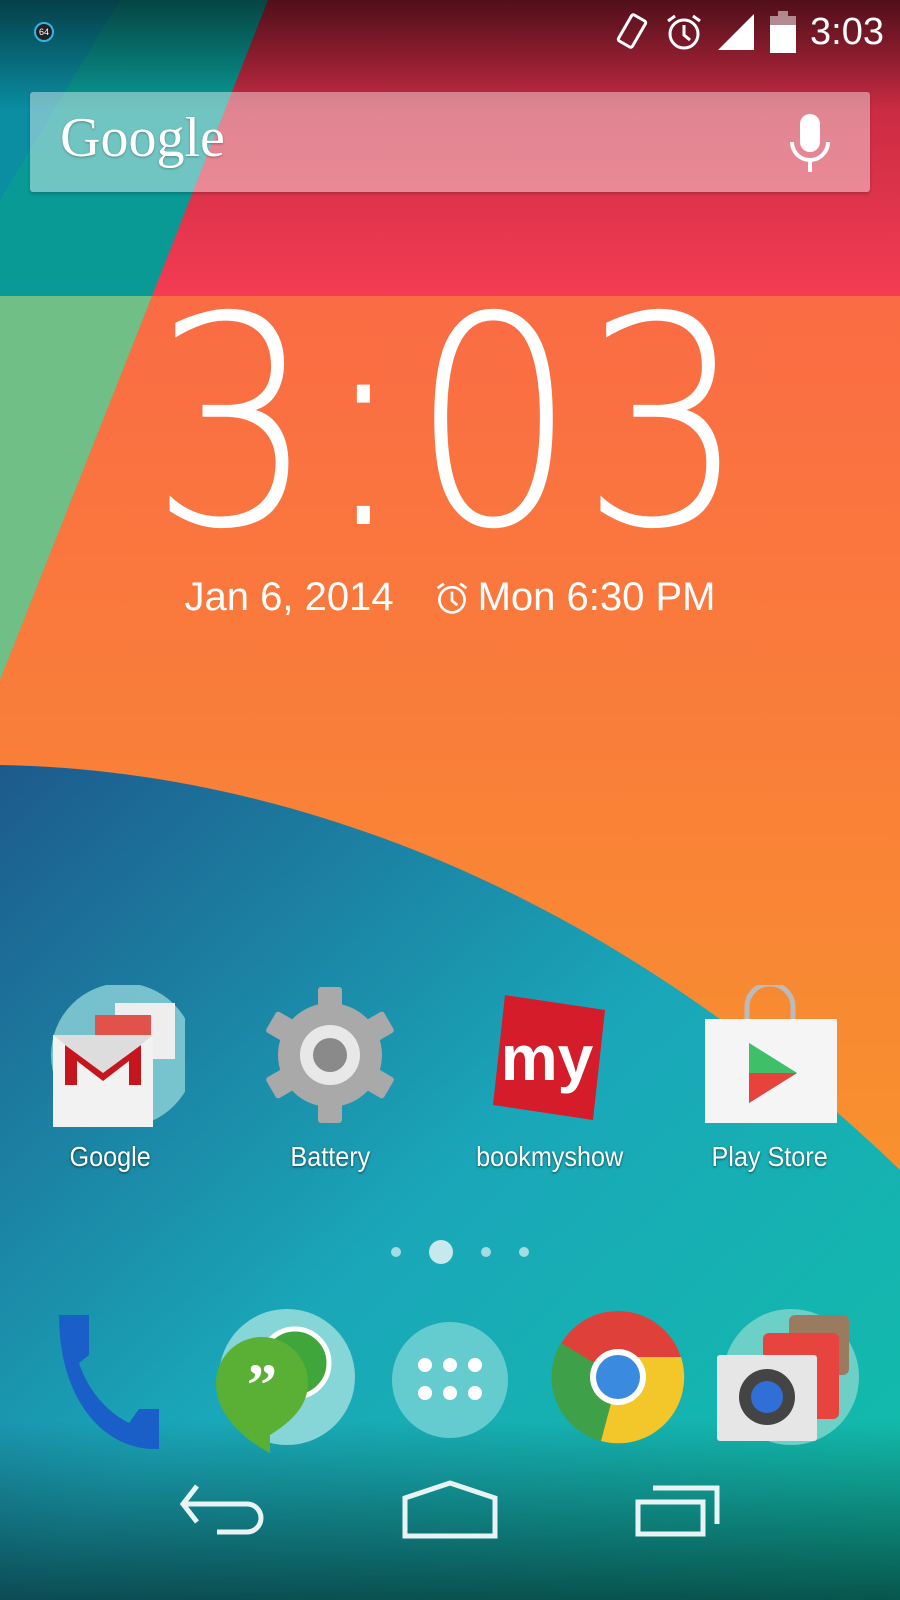 The image size is (900, 1600). Describe the element at coordinates (736, 32) in the screenshot. I see `signal-icon` at that location.